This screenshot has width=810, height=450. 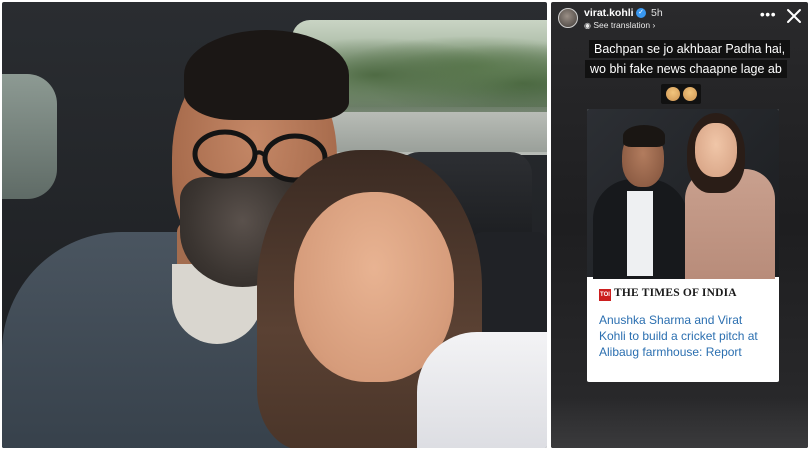 I want to click on story-header: virat.kohli ✓ 5h ◉ See translation › •••, so click(x=679, y=18).